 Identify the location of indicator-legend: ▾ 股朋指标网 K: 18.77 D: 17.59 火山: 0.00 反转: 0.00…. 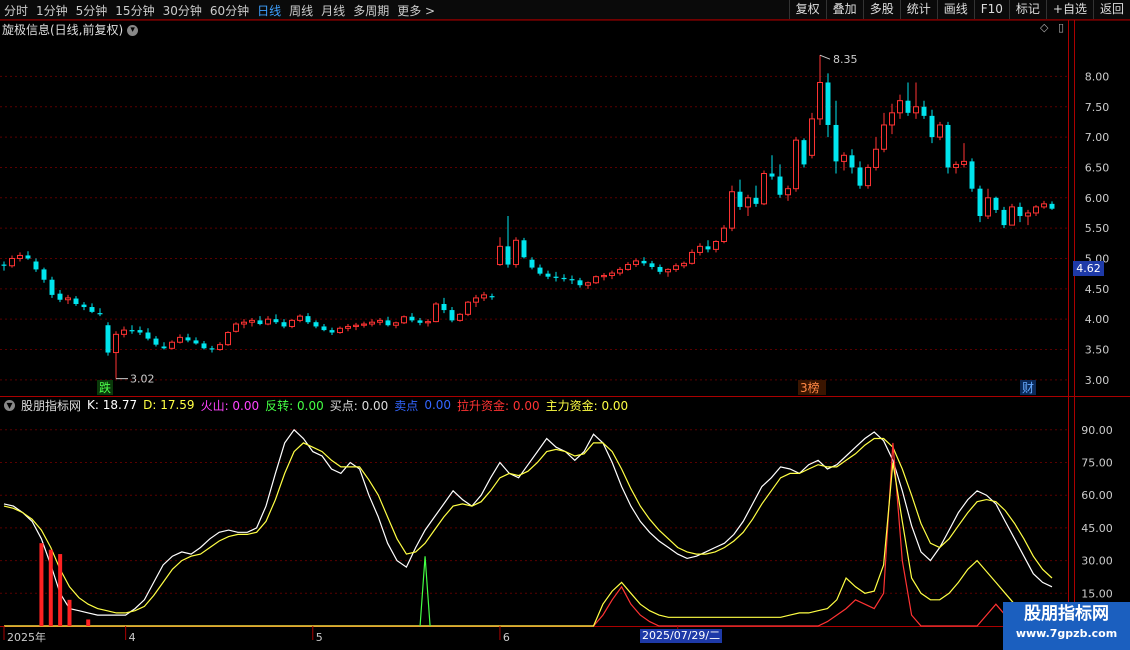
(314, 405).